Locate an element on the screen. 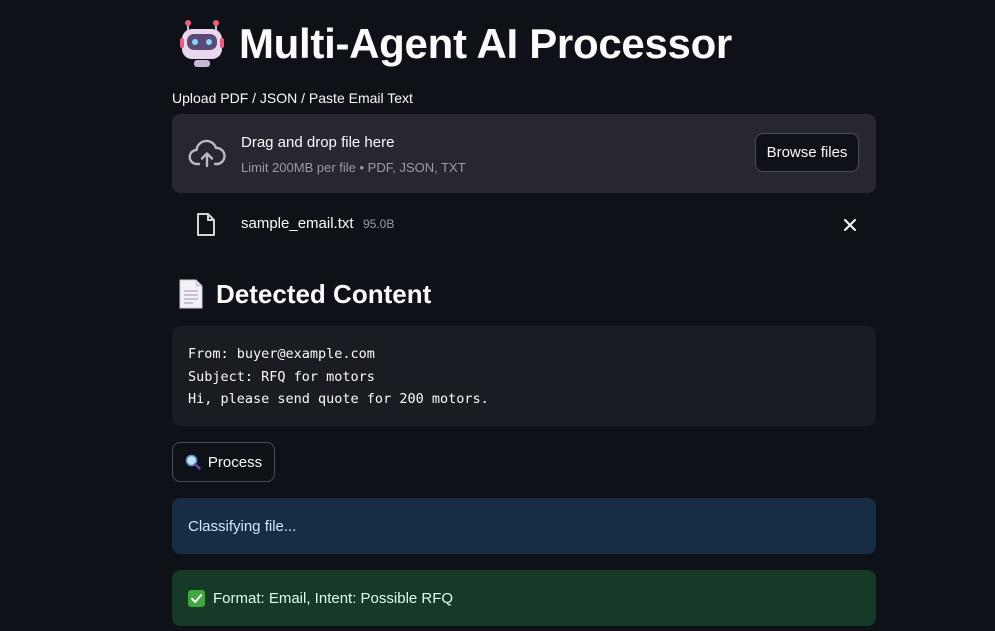 This screenshot has height=631, width=995. dropzone-title: Drag and drop file here is located at coordinates (318, 142).